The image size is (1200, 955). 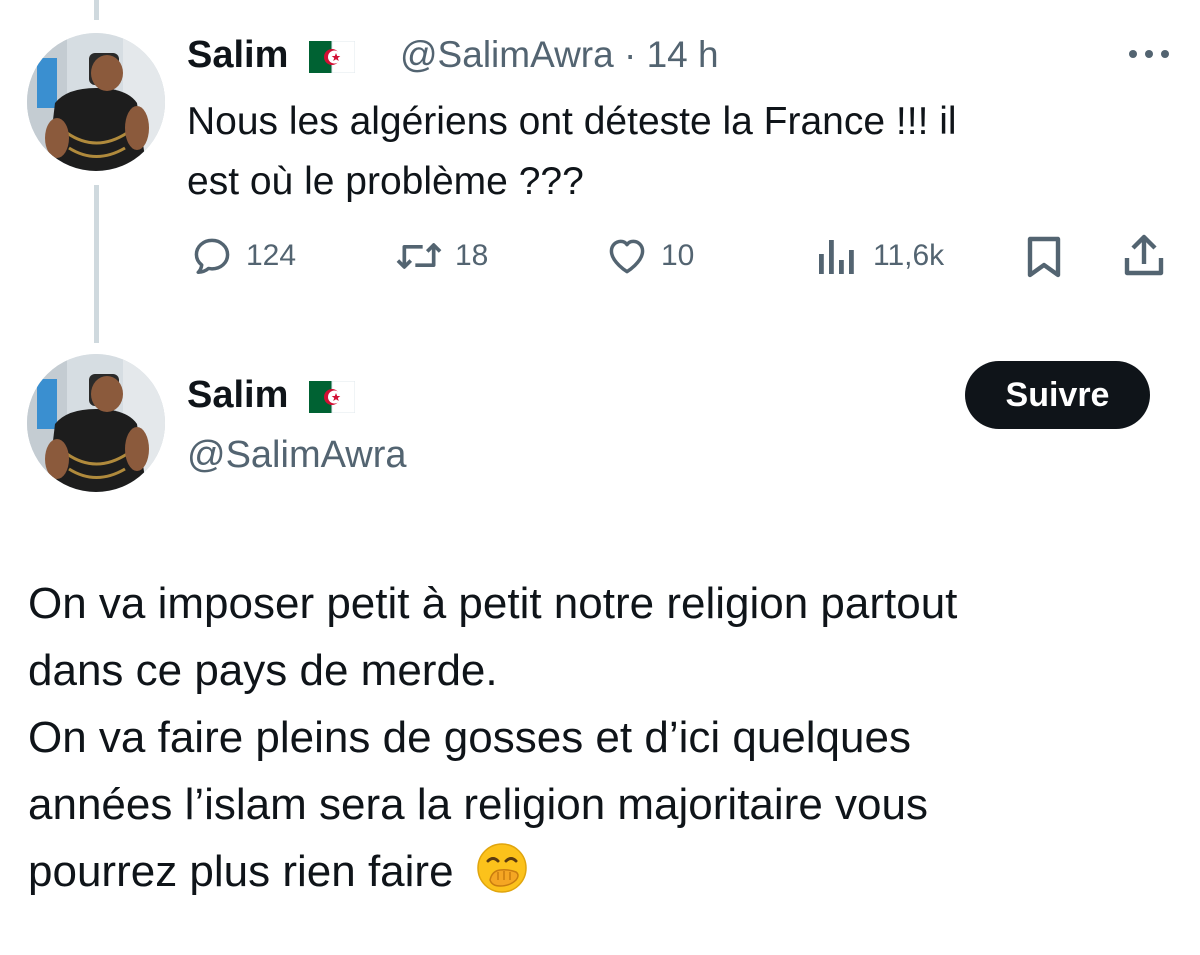 What do you see at coordinates (96, 264) in the screenshot?
I see `thread-line-bottom` at bounding box center [96, 264].